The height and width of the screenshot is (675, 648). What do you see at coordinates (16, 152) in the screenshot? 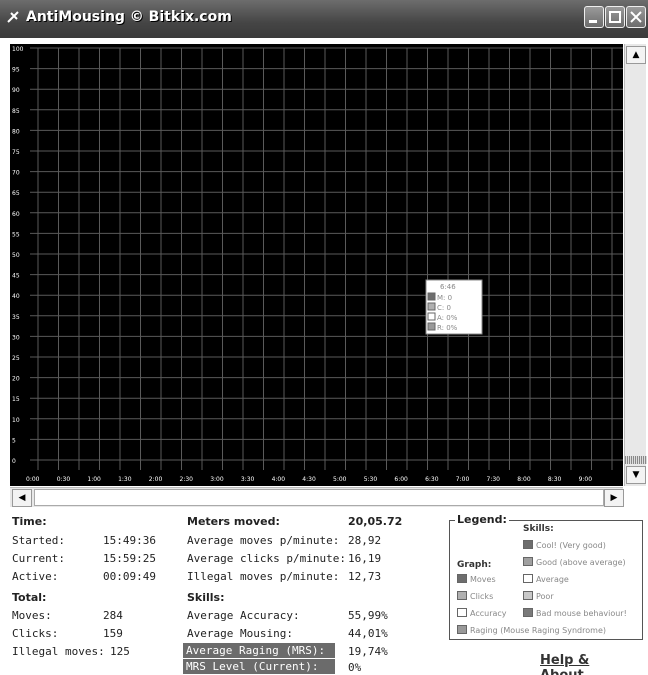
I see `y-tick-label: 75` at bounding box center [16, 152].